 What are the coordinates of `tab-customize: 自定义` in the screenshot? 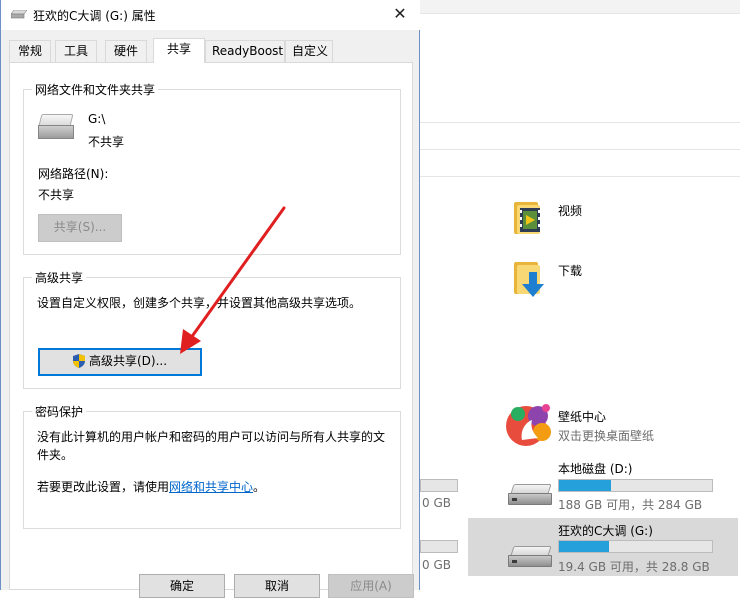 It's located at (309, 51).